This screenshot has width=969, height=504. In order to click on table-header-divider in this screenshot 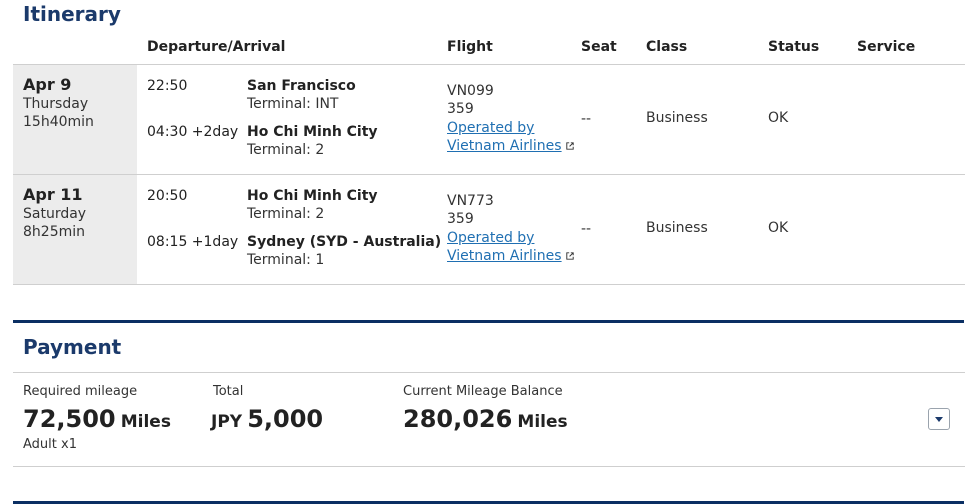, I will do `click(489, 64)`.